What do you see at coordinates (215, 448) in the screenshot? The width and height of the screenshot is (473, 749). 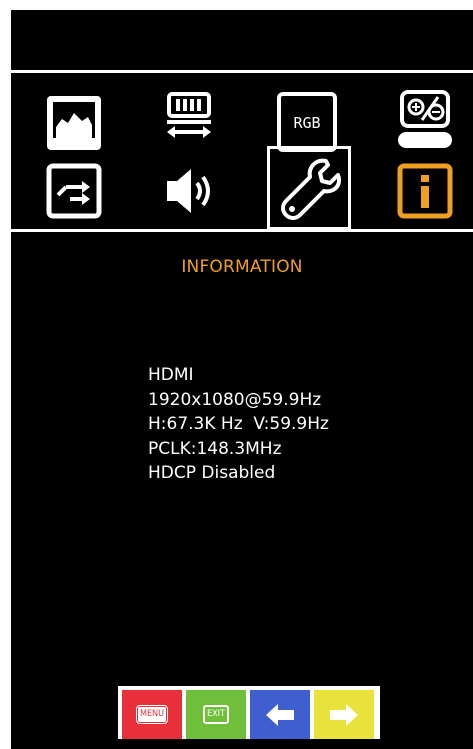 I see `info-line-pclk: PCLK:148.3MHz` at bounding box center [215, 448].